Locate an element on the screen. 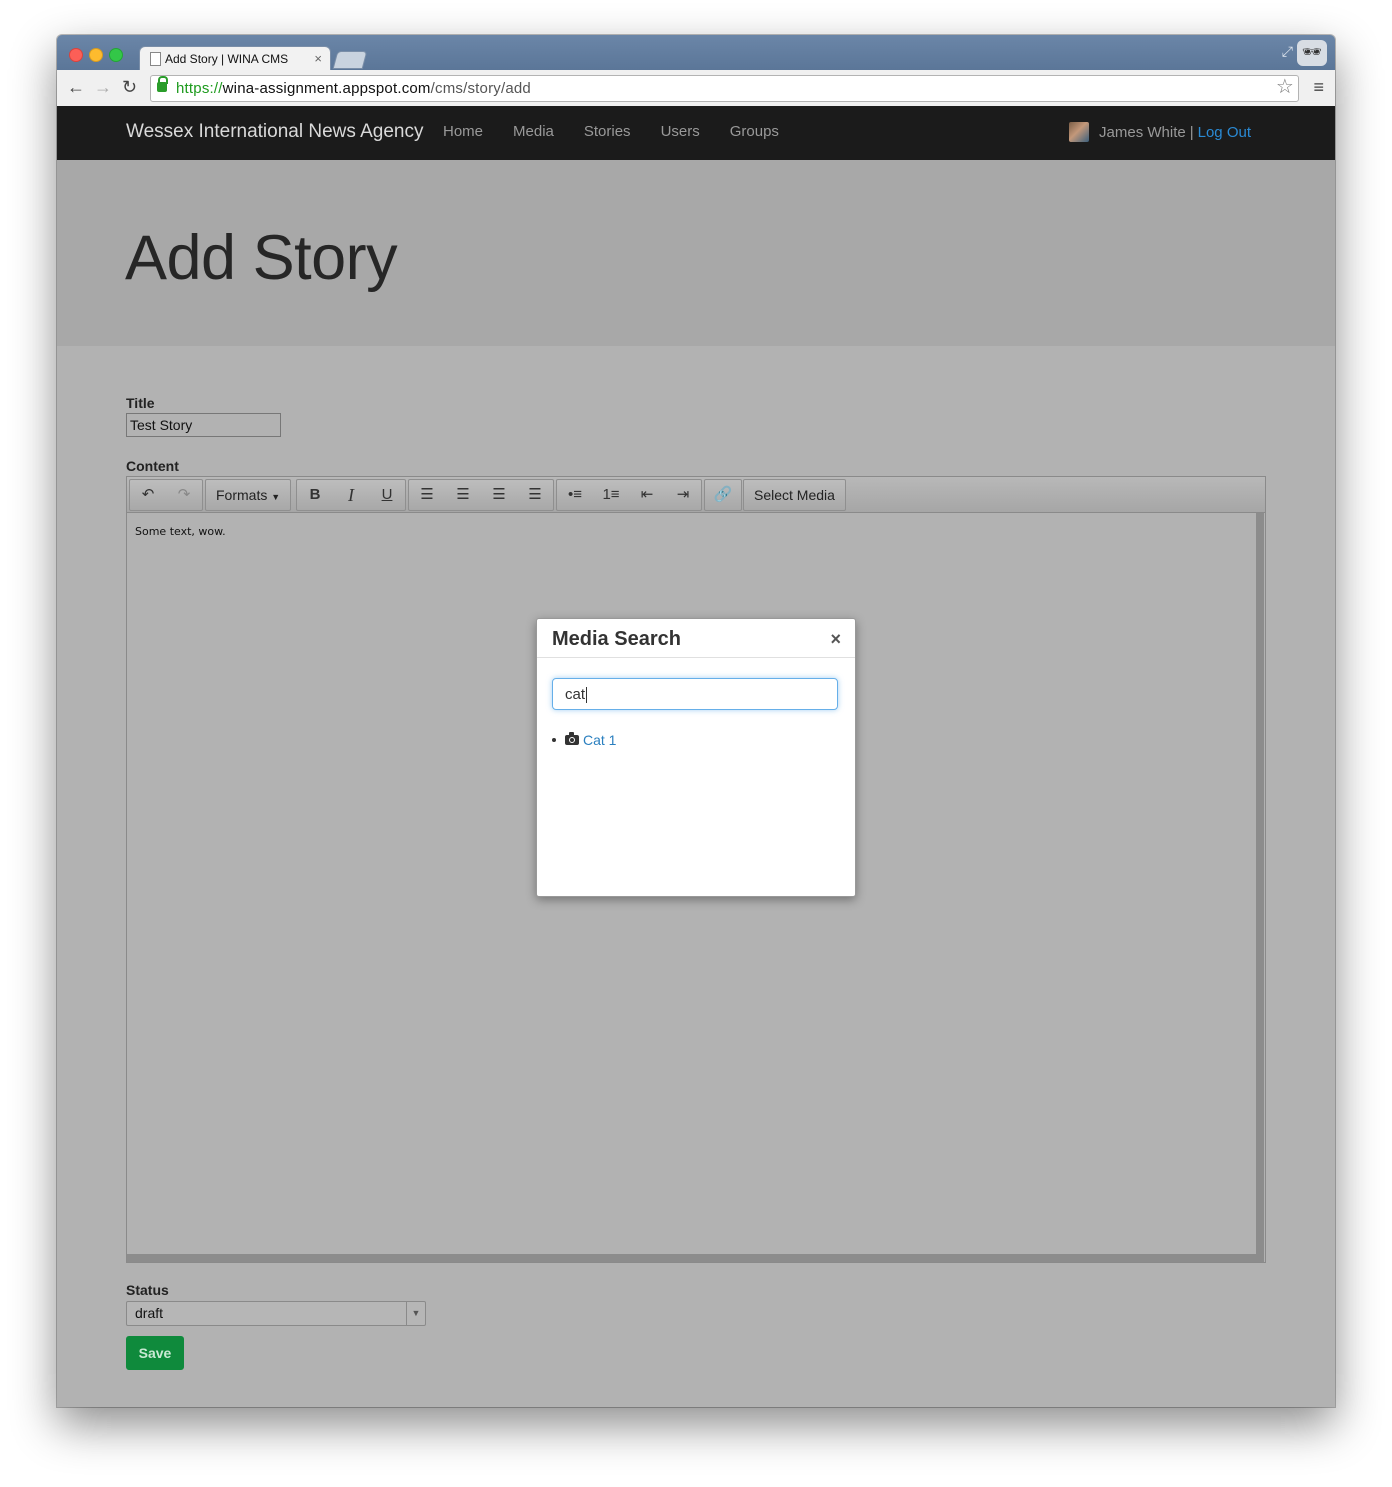 This screenshot has height=1487, width=1392. text-style-group: B I U is located at coordinates (351, 495).